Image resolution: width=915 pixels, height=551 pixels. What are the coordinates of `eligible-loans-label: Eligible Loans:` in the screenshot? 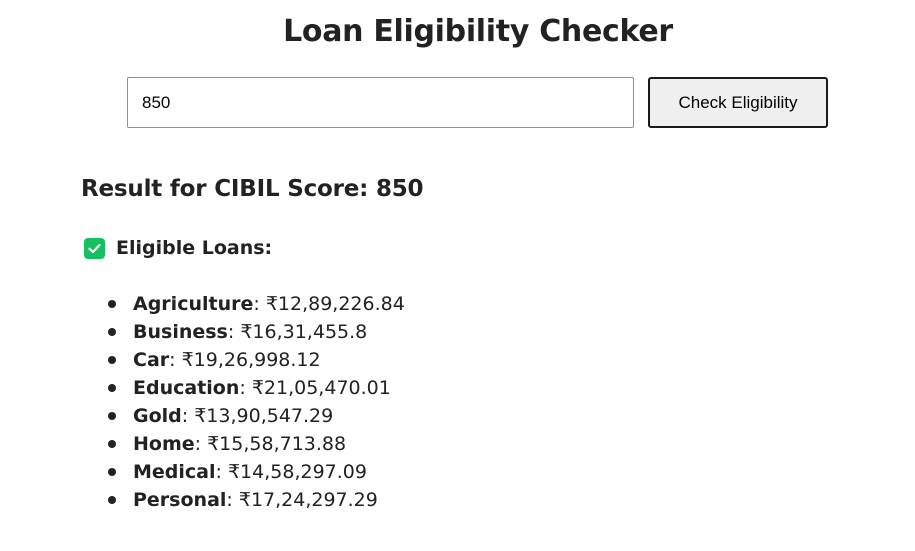 It's located at (194, 248).